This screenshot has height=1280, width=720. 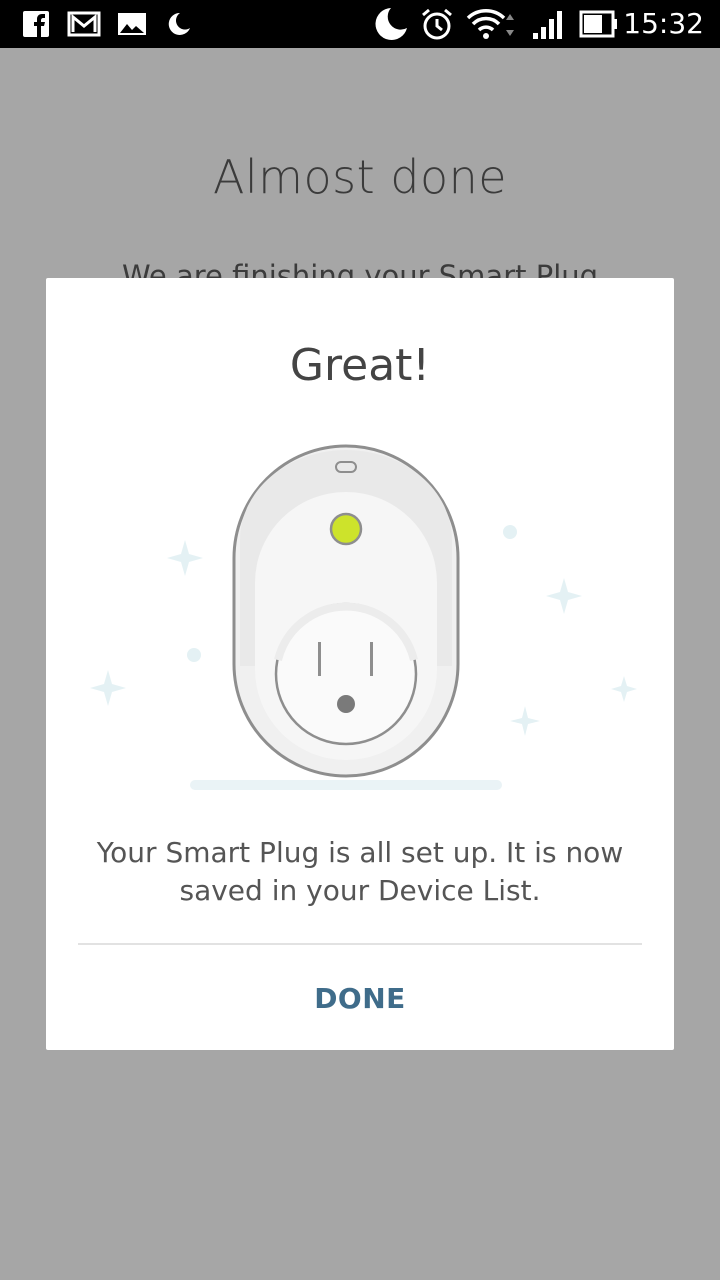 What do you see at coordinates (663, 23) in the screenshot?
I see `status-time: 15:32` at bounding box center [663, 23].